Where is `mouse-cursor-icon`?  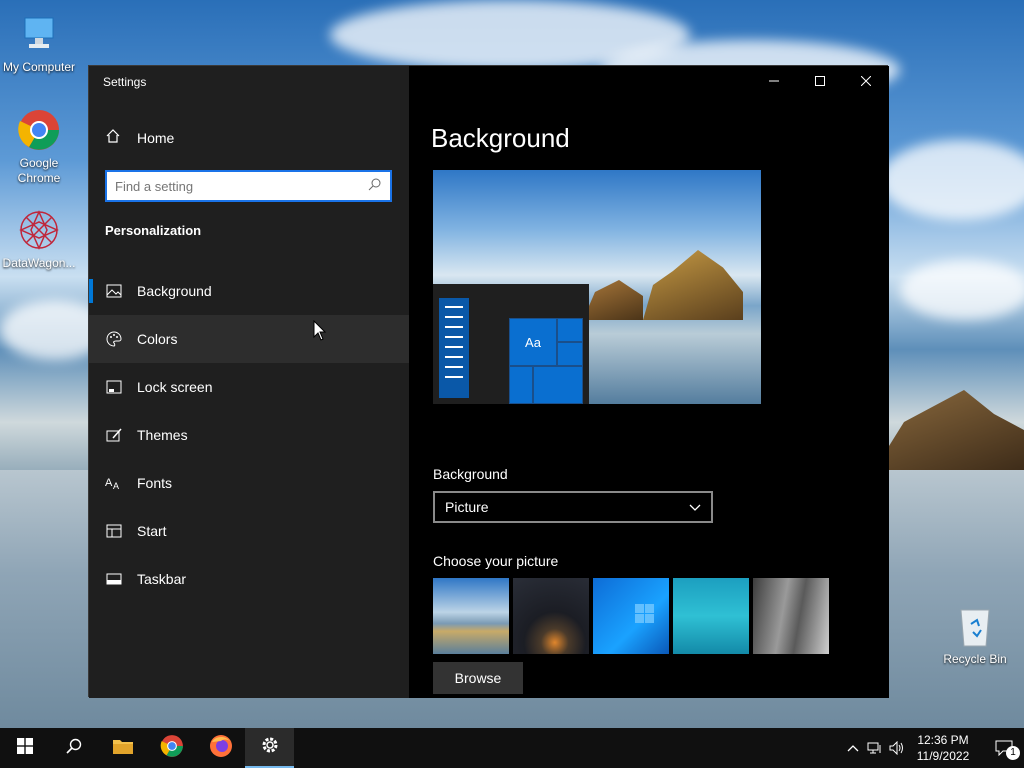 mouse-cursor-icon is located at coordinates (320, 330).